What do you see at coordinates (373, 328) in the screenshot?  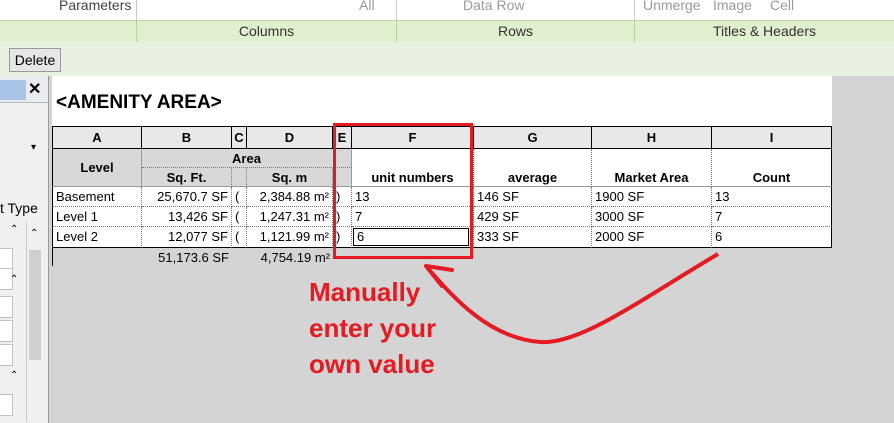 I see `annotation-line: enter your` at bounding box center [373, 328].